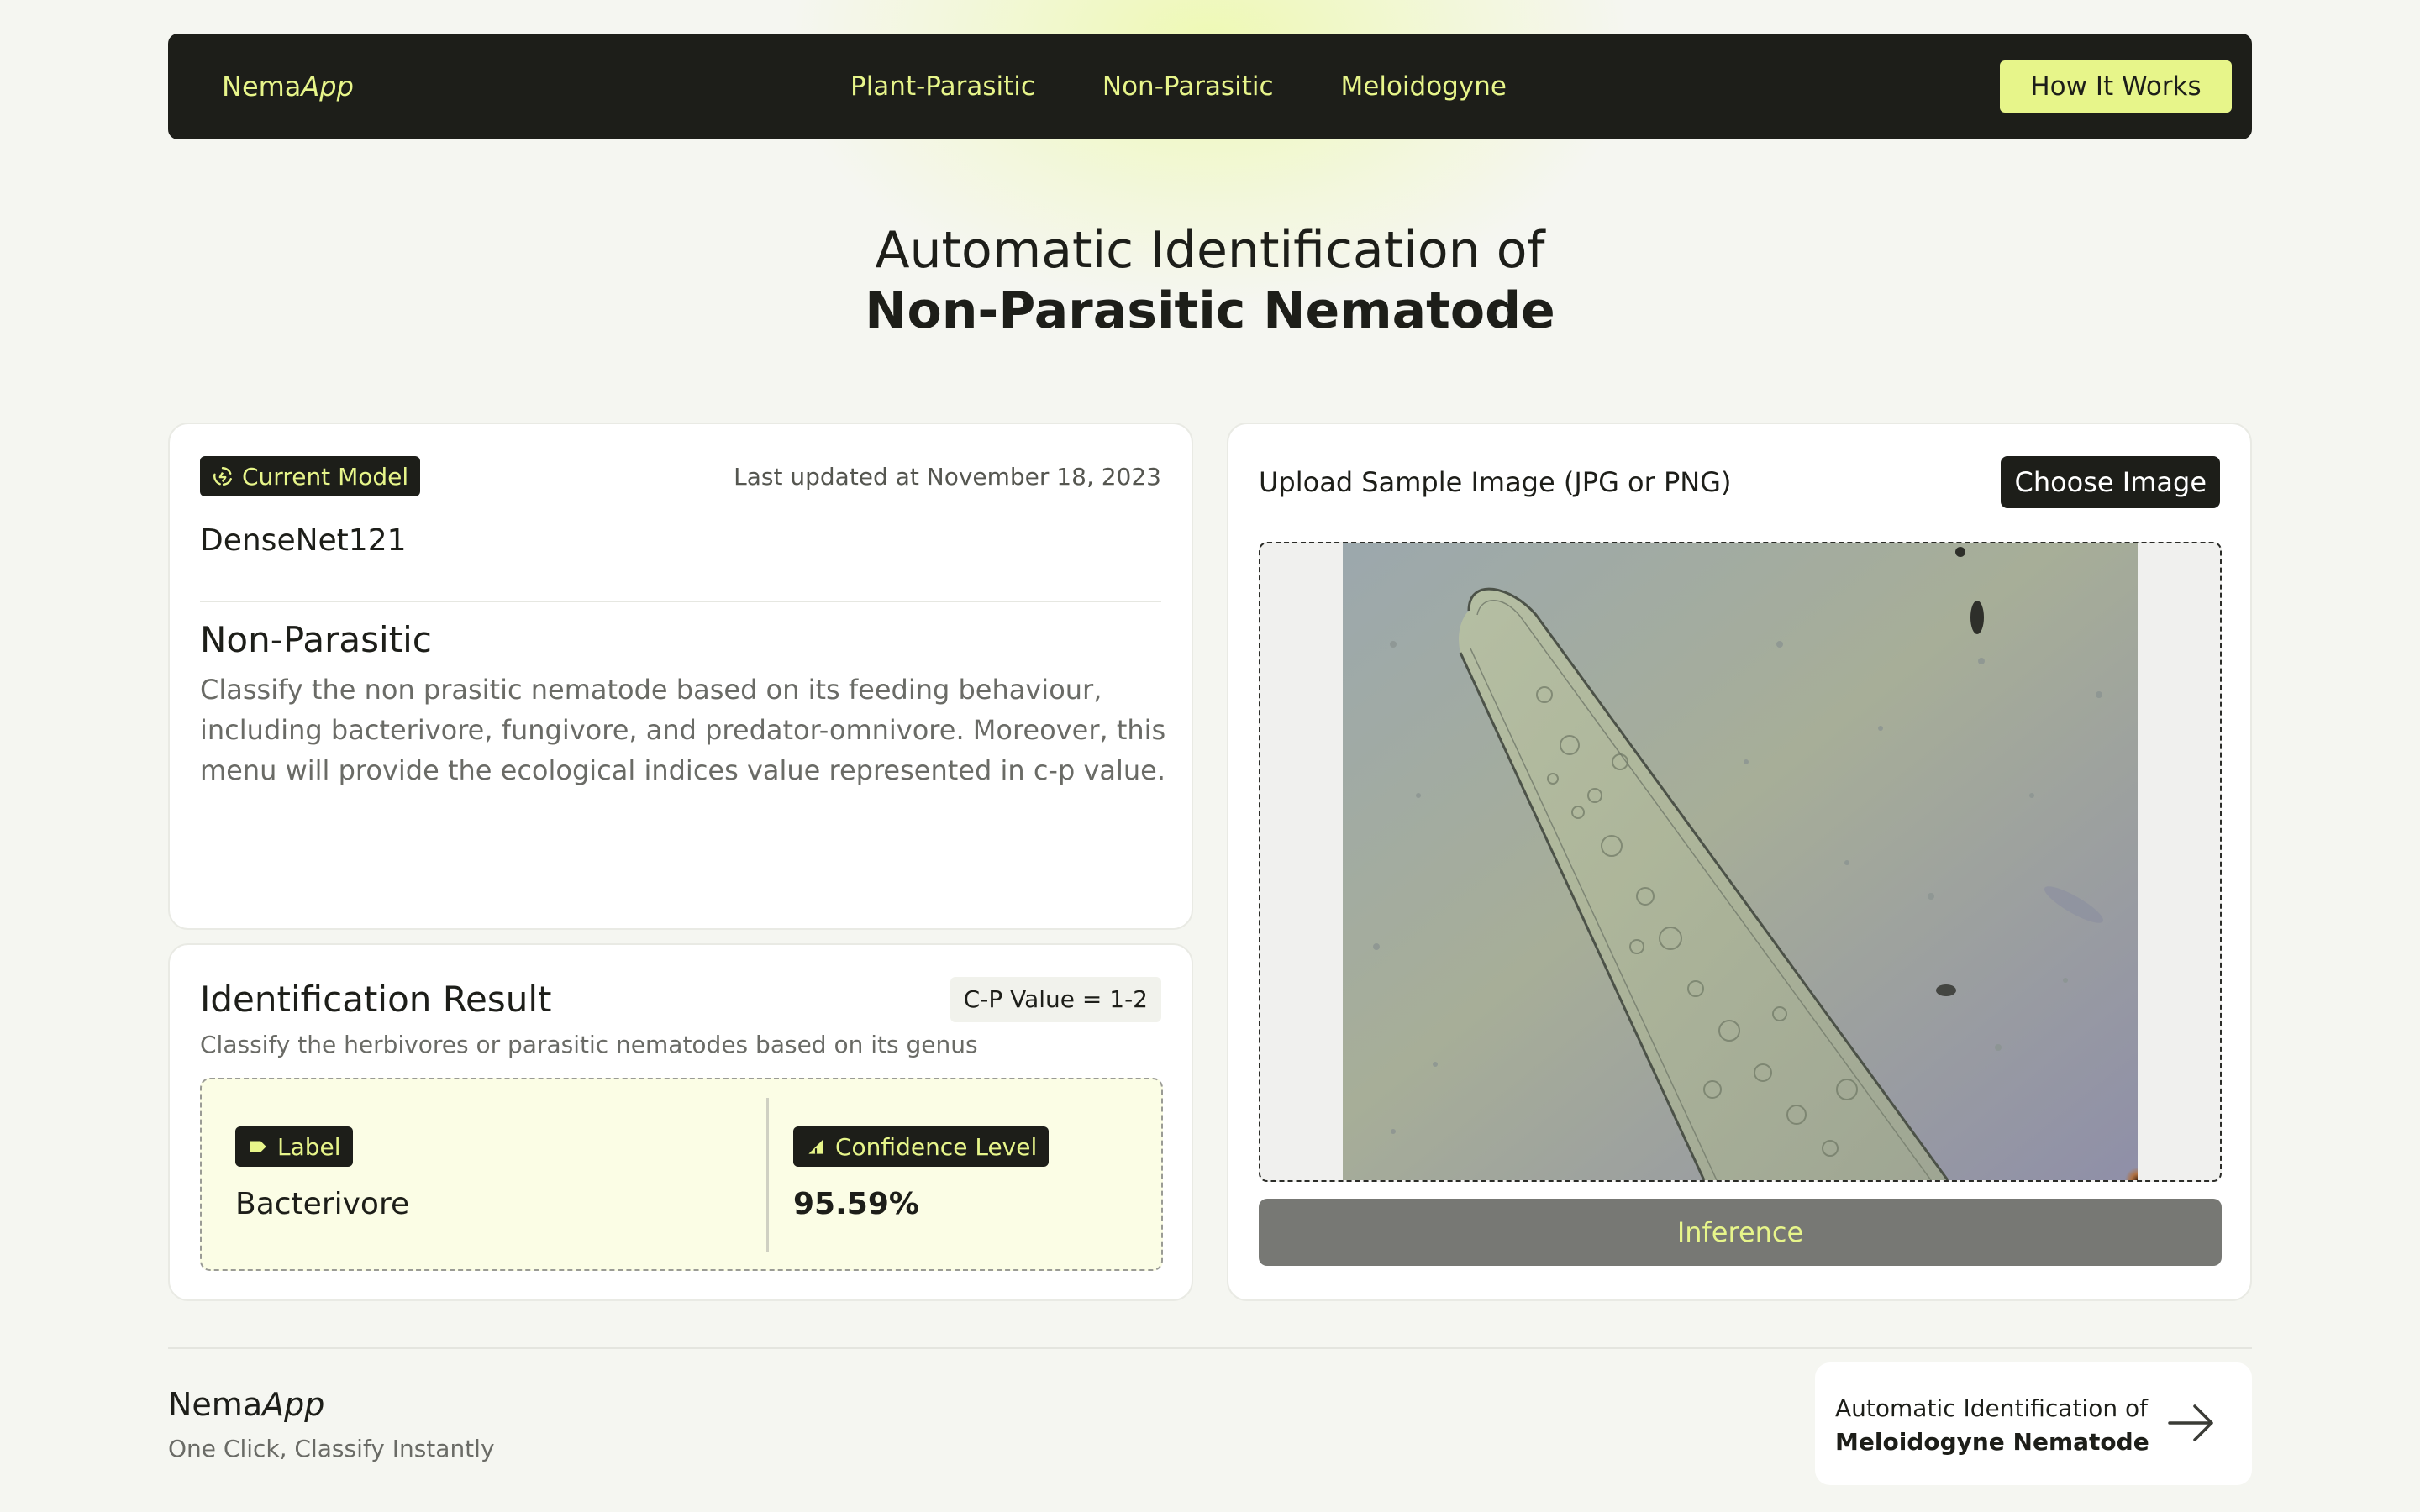 The width and height of the screenshot is (2420, 1512). I want to click on current-model-badge: Current Model, so click(310, 476).